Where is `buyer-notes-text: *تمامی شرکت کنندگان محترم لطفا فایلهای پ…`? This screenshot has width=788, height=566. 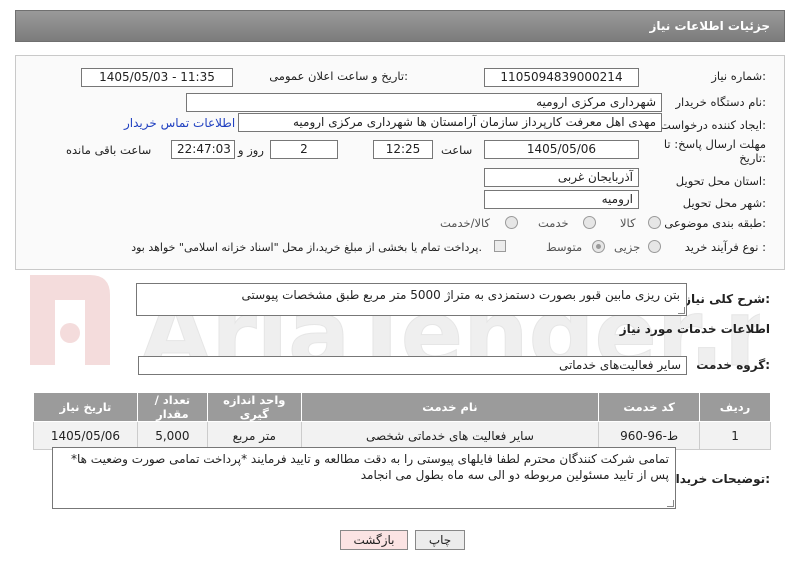
buyer-notes-text: *تمامی شرکت کنندگان محترم لطفا فایلهای پ… is located at coordinates (370, 467).